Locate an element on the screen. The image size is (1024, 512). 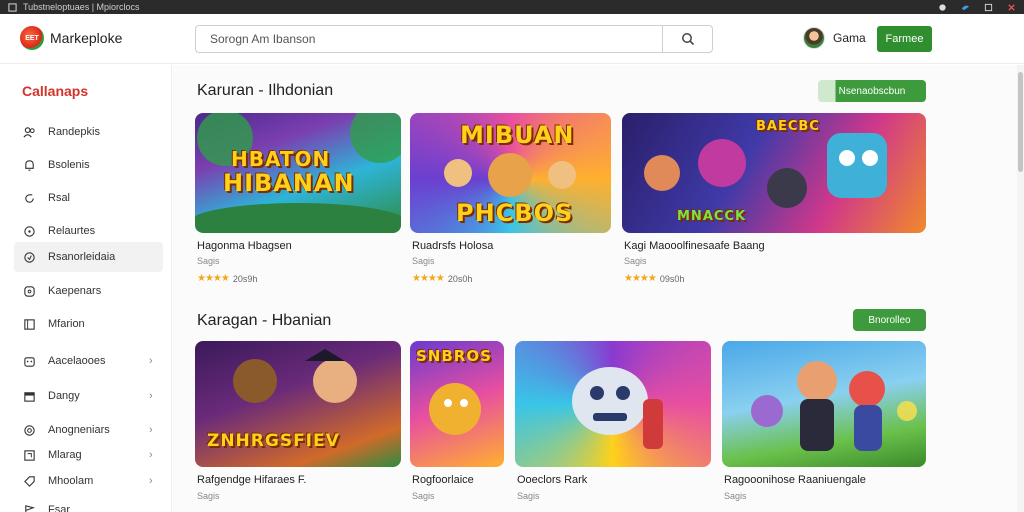
sidebar-item-aacelaooes: Aacelaooes › is located at coordinates (88, 361).